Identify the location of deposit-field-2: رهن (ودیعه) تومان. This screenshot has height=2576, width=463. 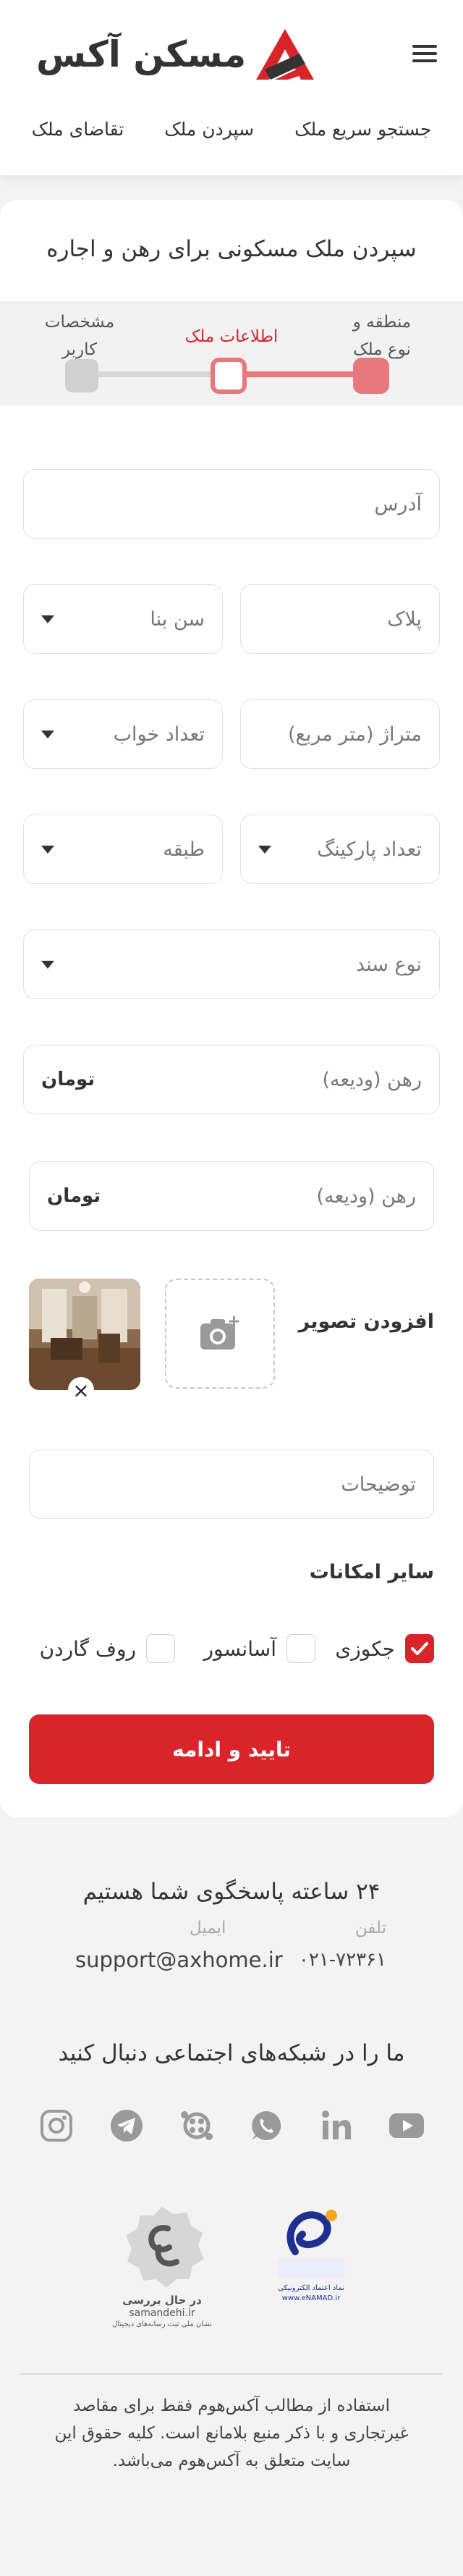
(231, 1196).